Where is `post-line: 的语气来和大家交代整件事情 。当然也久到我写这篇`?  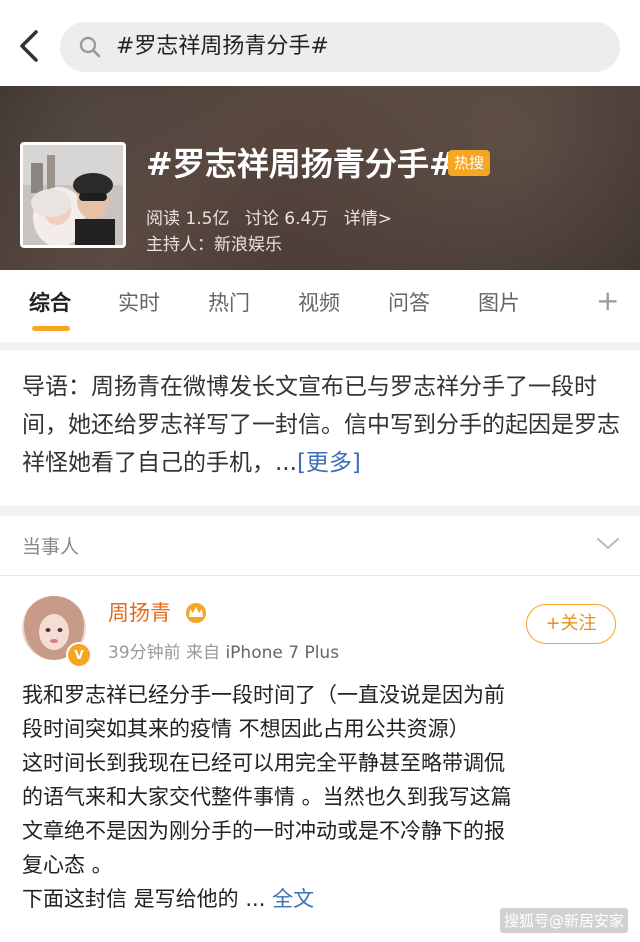 post-line: 的语气来和大家交代整件事情 。当然也久到我写这篇 is located at coordinates (267, 797).